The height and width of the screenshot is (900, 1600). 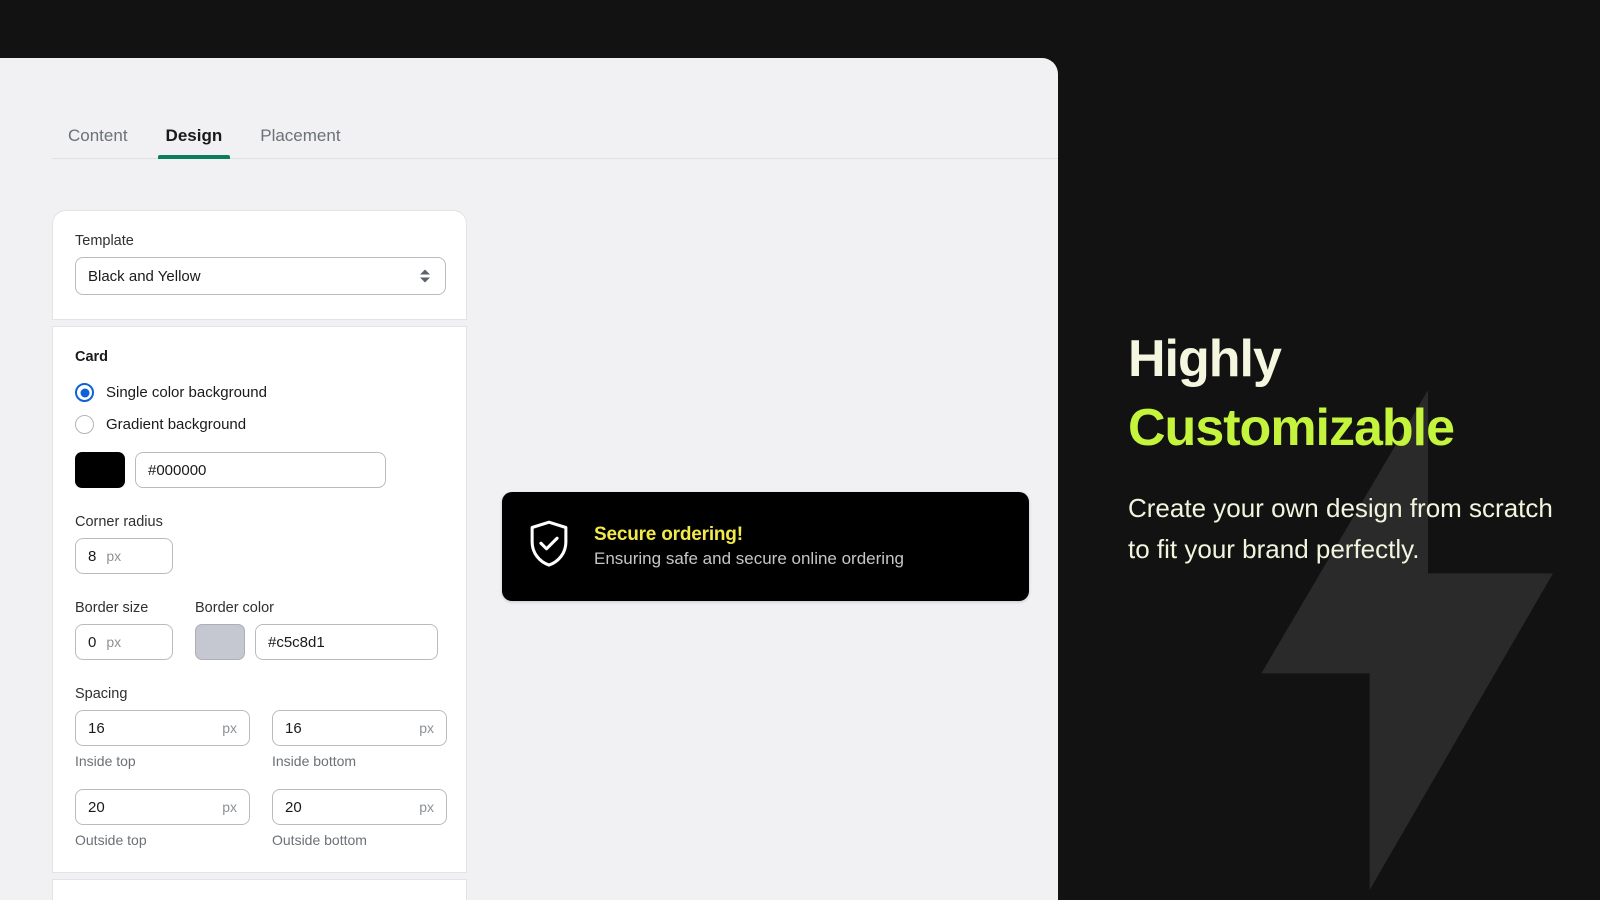 What do you see at coordinates (112, 608) in the screenshot?
I see `border-size-label: Border size` at bounding box center [112, 608].